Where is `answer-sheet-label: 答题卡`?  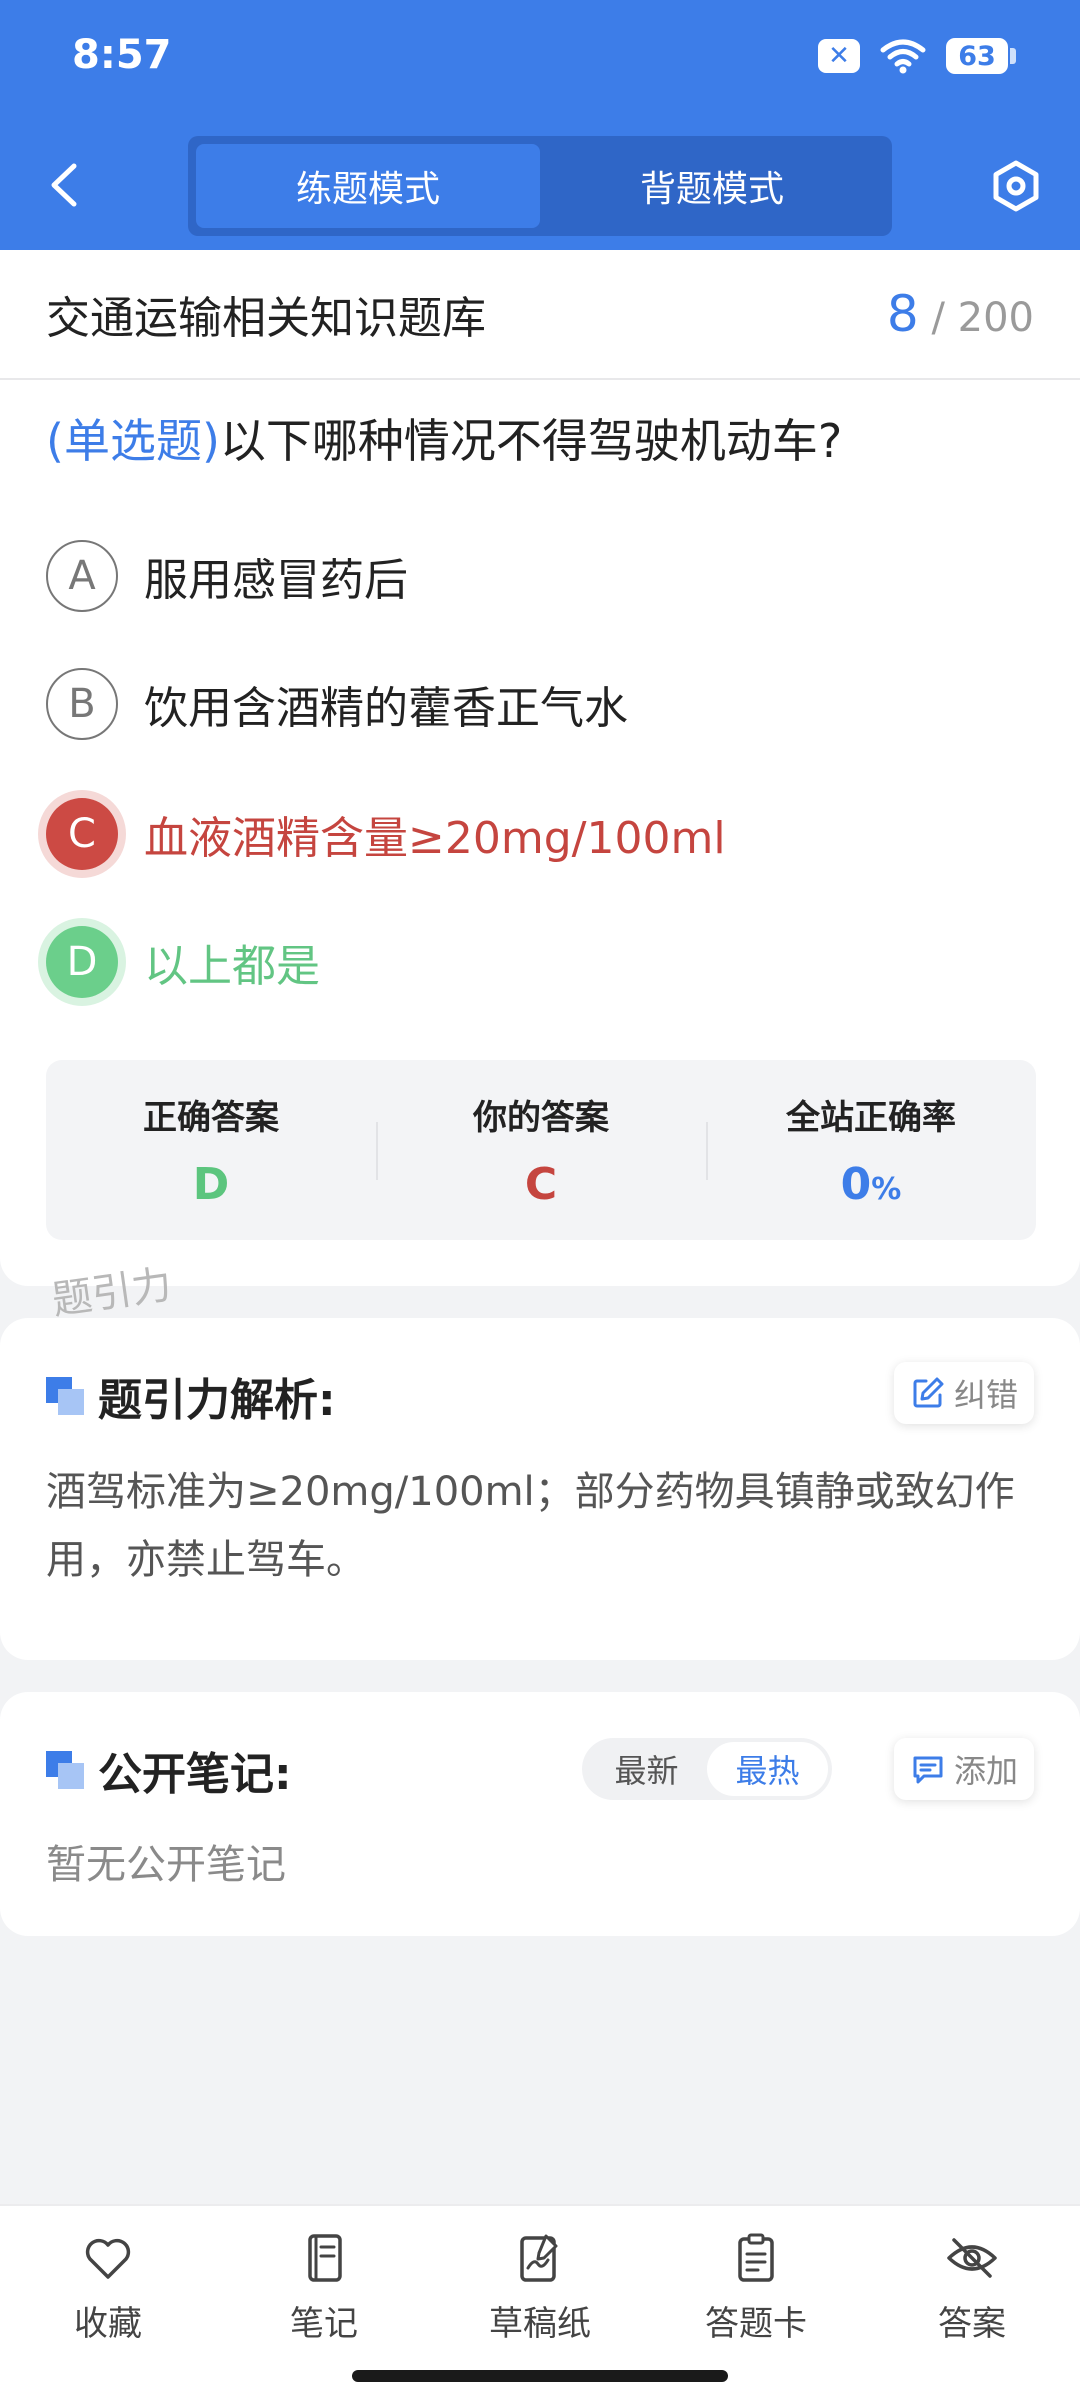 answer-sheet-label: 答题卡 is located at coordinates (756, 2324).